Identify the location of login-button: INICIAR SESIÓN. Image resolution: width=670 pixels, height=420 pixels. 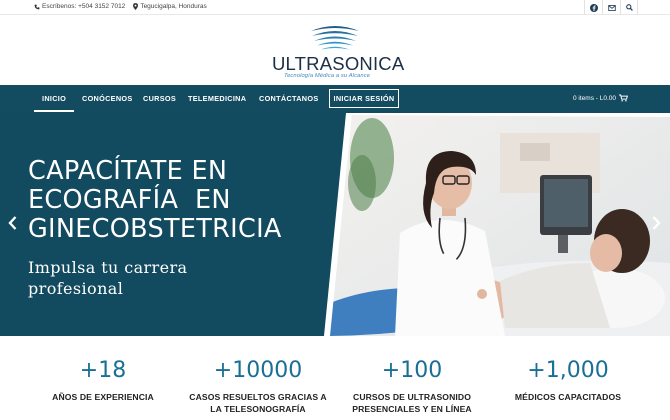
(364, 98).